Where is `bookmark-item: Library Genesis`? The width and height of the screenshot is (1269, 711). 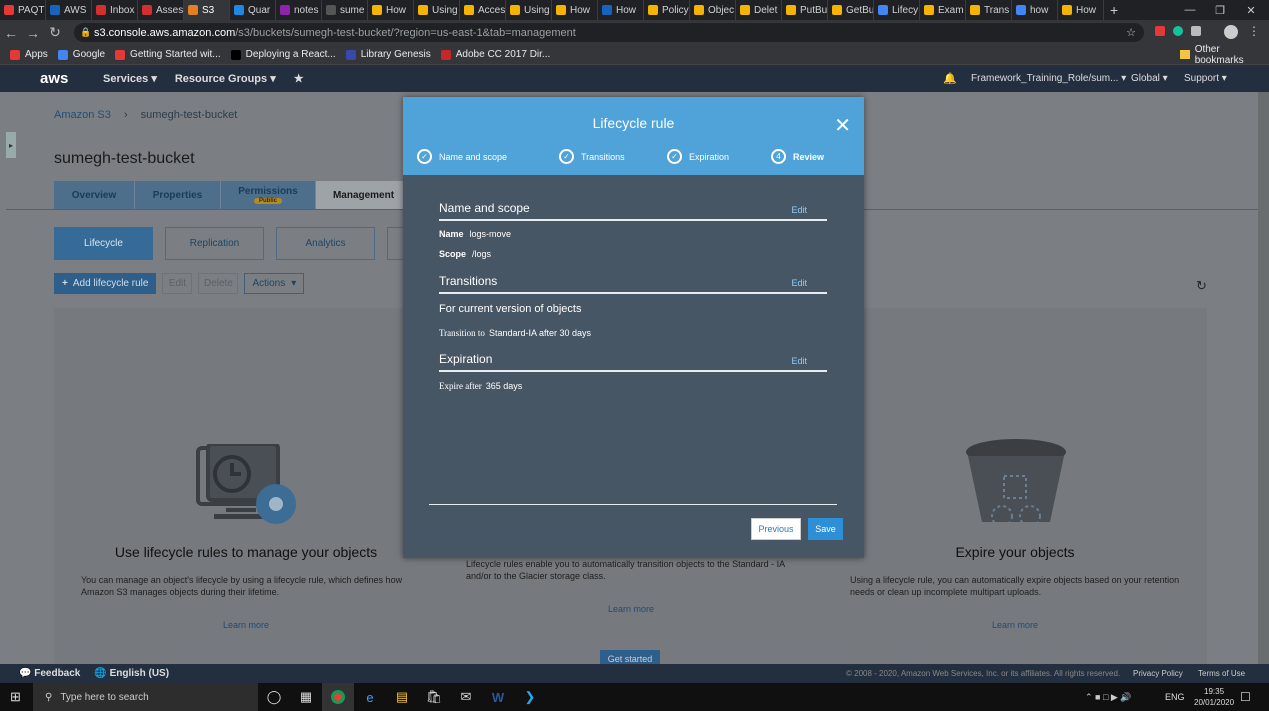
bookmark-item: Library Genesis is located at coordinates (388, 54).